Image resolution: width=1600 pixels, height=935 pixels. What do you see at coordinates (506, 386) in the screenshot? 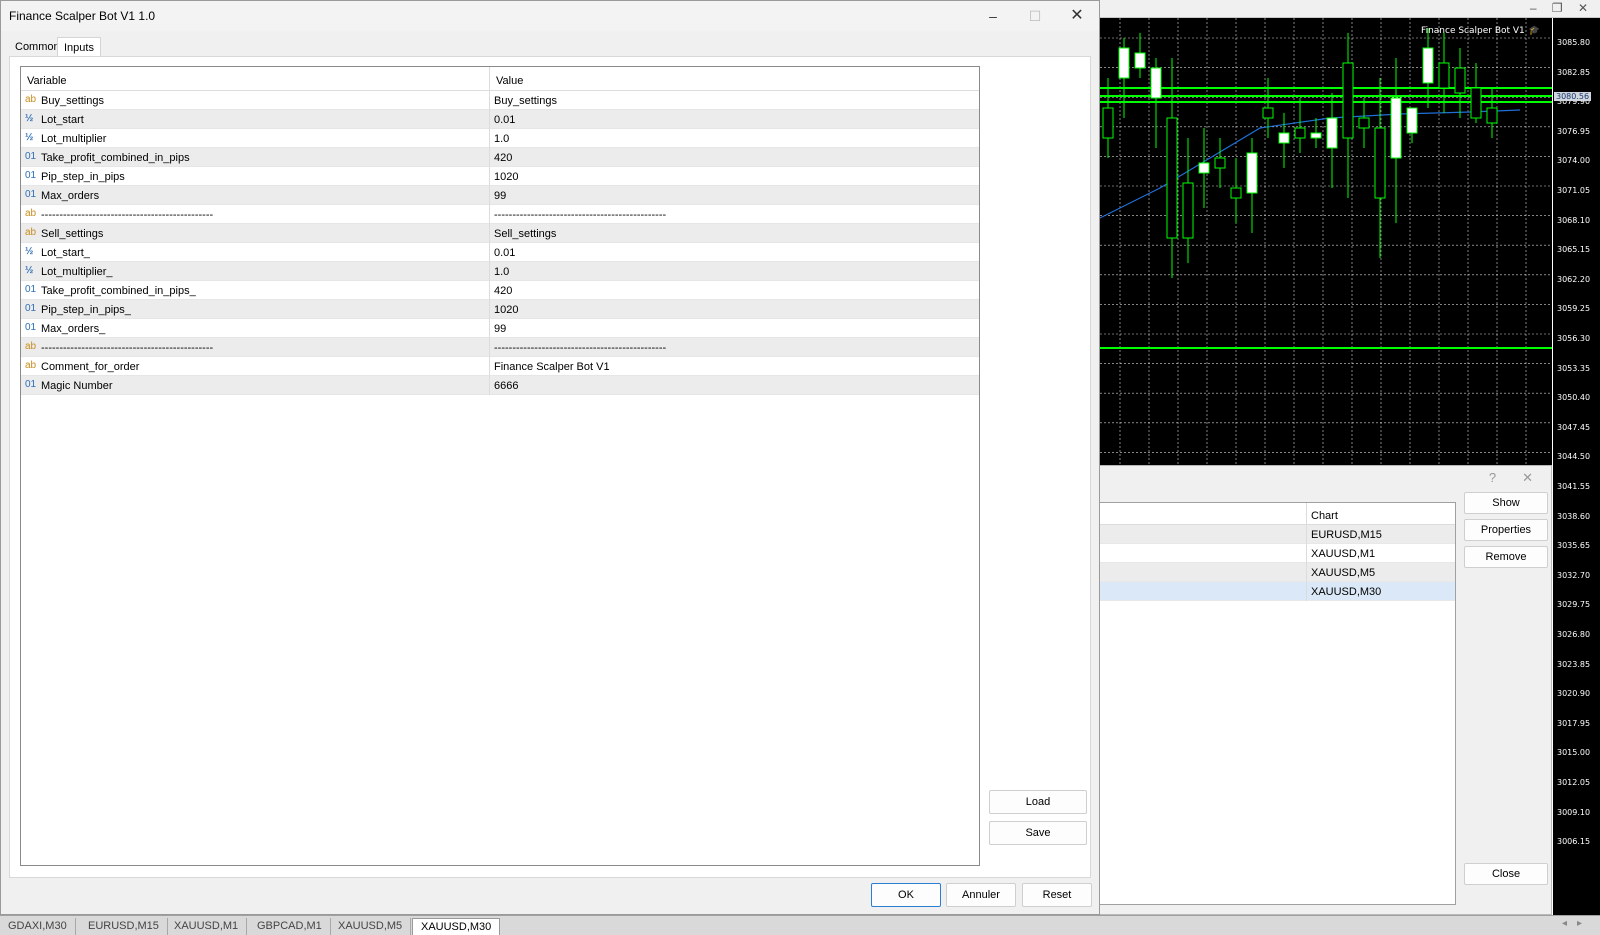
I see `input-value: 6666` at bounding box center [506, 386].